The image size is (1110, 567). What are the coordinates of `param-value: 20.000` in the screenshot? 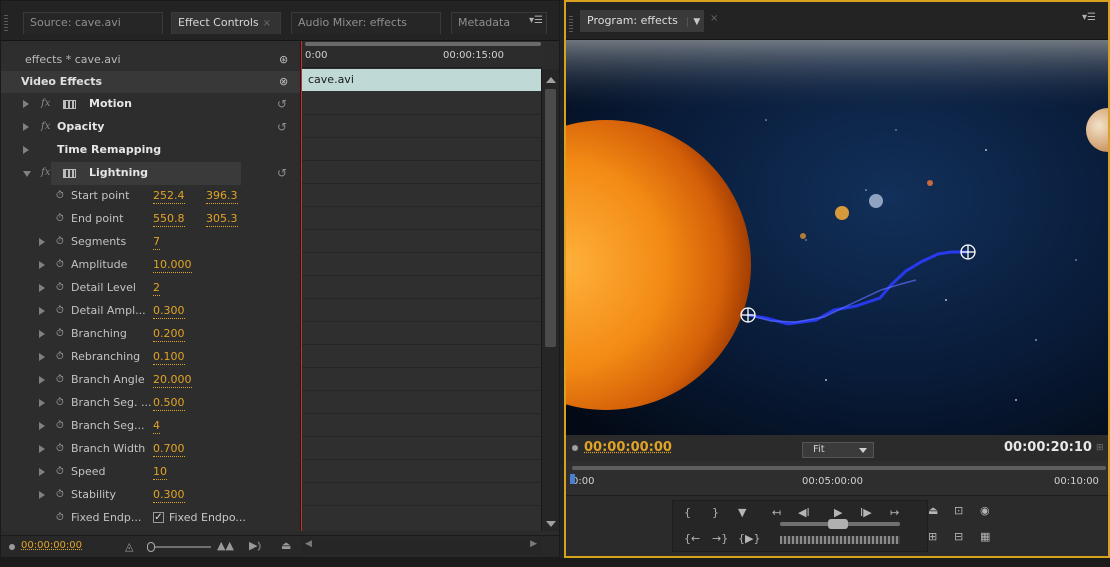 It's located at (172, 380).